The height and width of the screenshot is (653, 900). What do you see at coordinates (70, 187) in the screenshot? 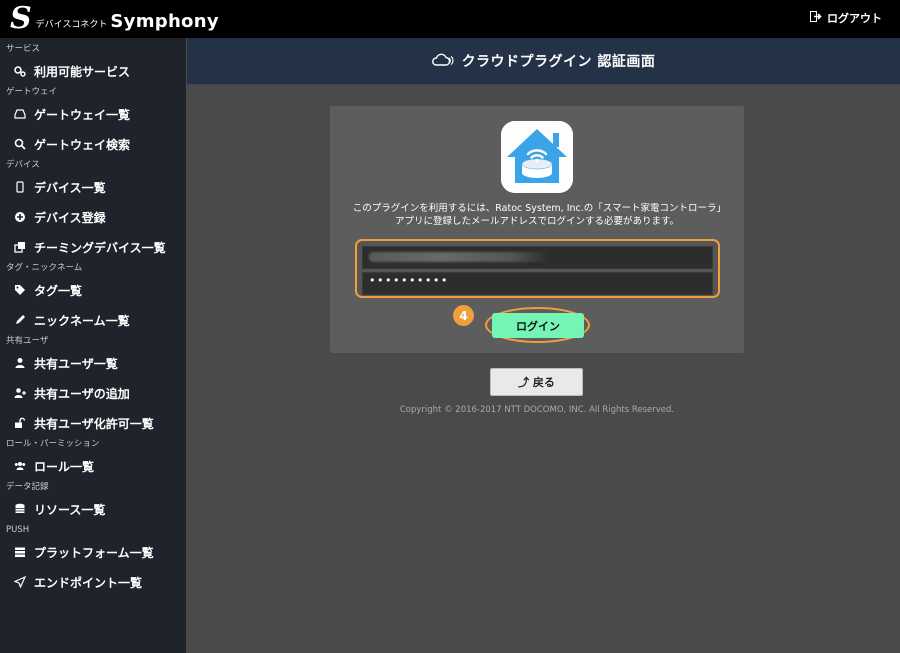
I see `sidebar-item-label: デバイス一覧` at bounding box center [70, 187].